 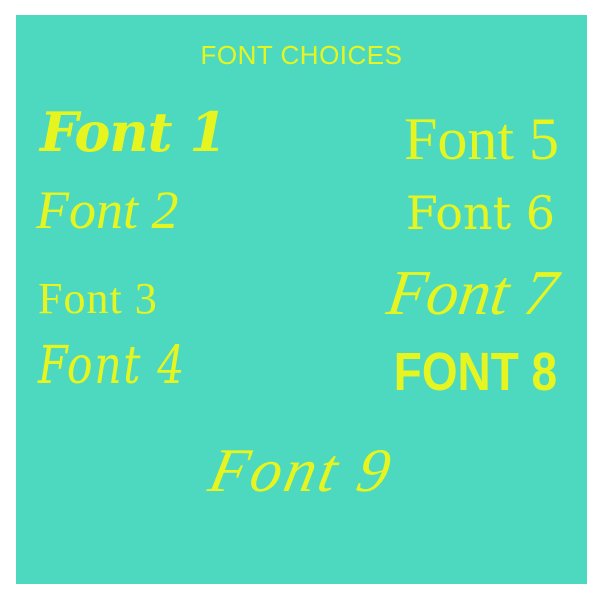 What do you see at coordinates (107, 210) in the screenshot?
I see `font-sample-2: Font 2` at bounding box center [107, 210].